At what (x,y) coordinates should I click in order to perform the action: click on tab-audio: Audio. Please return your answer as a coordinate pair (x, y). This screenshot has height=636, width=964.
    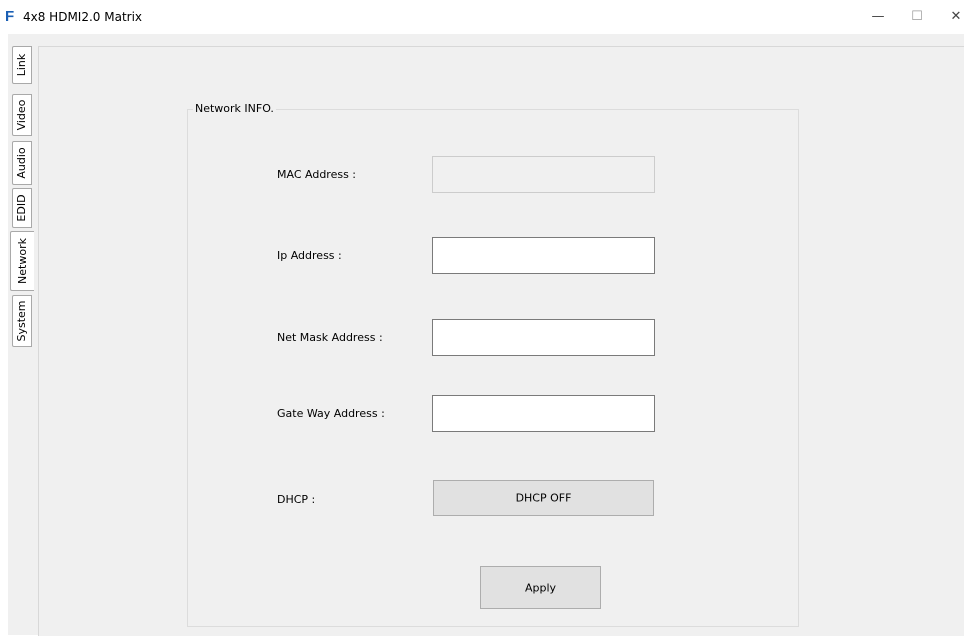
    Looking at the image, I should click on (22, 163).